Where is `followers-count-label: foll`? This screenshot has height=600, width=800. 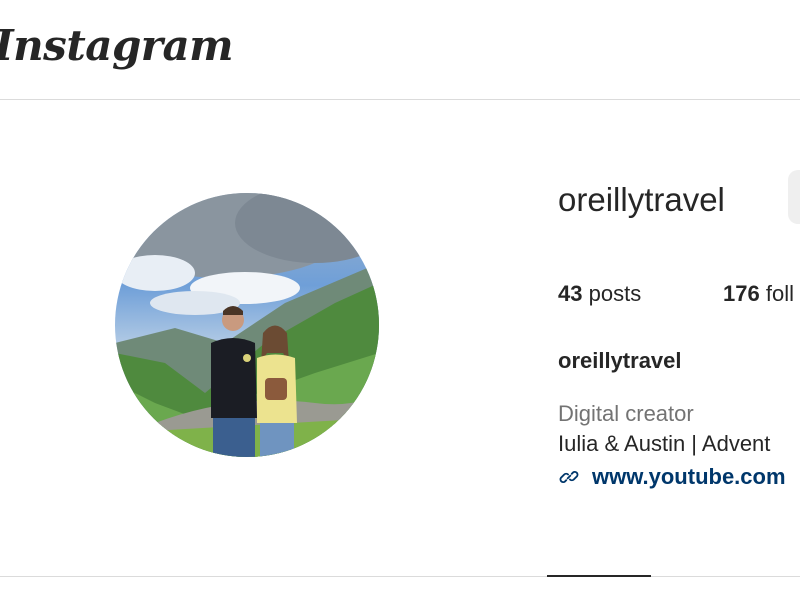
followers-count-label: foll is located at coordinates (779, 293).